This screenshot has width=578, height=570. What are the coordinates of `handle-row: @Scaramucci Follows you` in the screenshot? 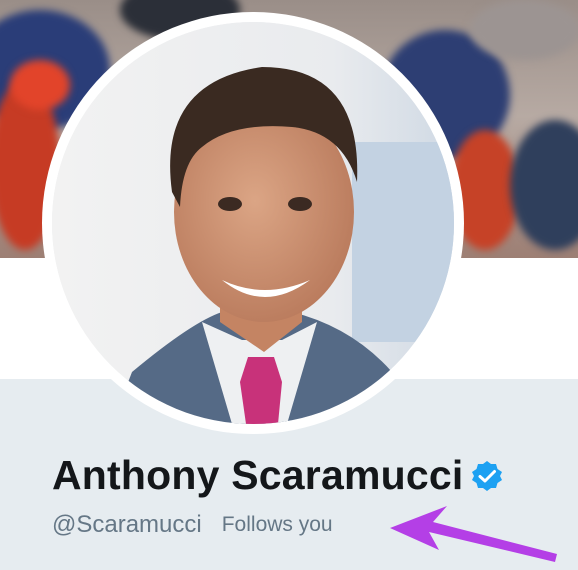 It's located at (192, 525).